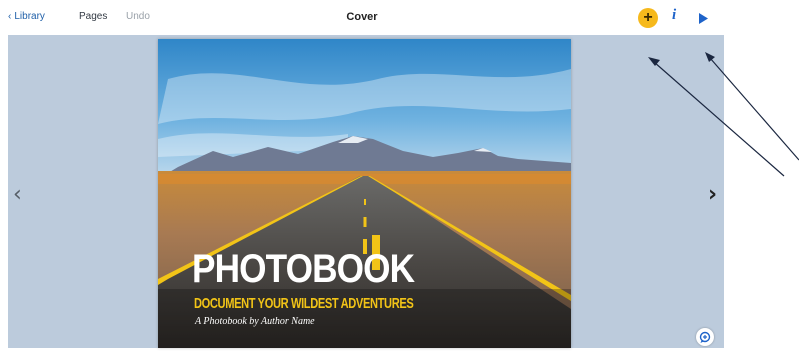 Image resolution: width=799 pixels, height=351 pixels. What do you see at coordinates (255, 321) in the screenshot?
I see `cover-author: A Photobook by Author Name` at bounding box center [255, 321].